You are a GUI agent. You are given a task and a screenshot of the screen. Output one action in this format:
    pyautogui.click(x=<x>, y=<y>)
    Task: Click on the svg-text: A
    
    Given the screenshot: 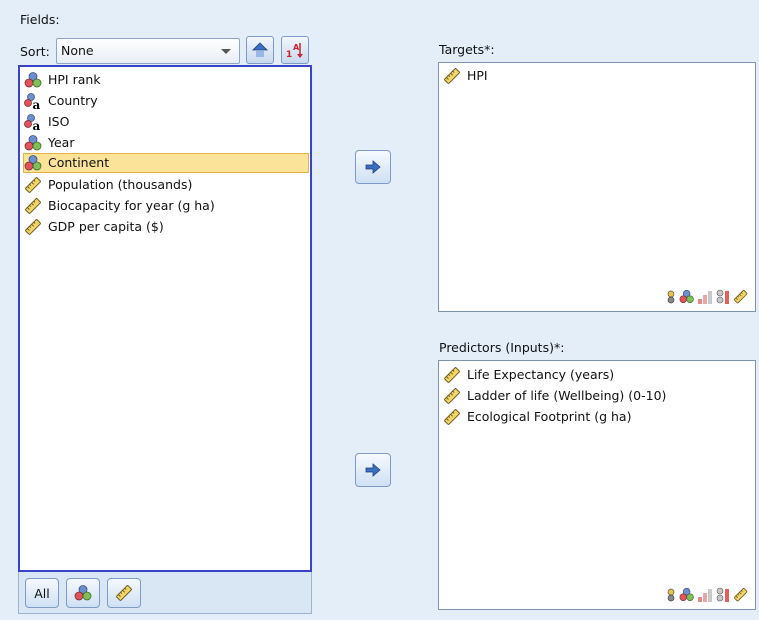 What is the action you would take?
    pyautogui.click(x=296, y=47)
    